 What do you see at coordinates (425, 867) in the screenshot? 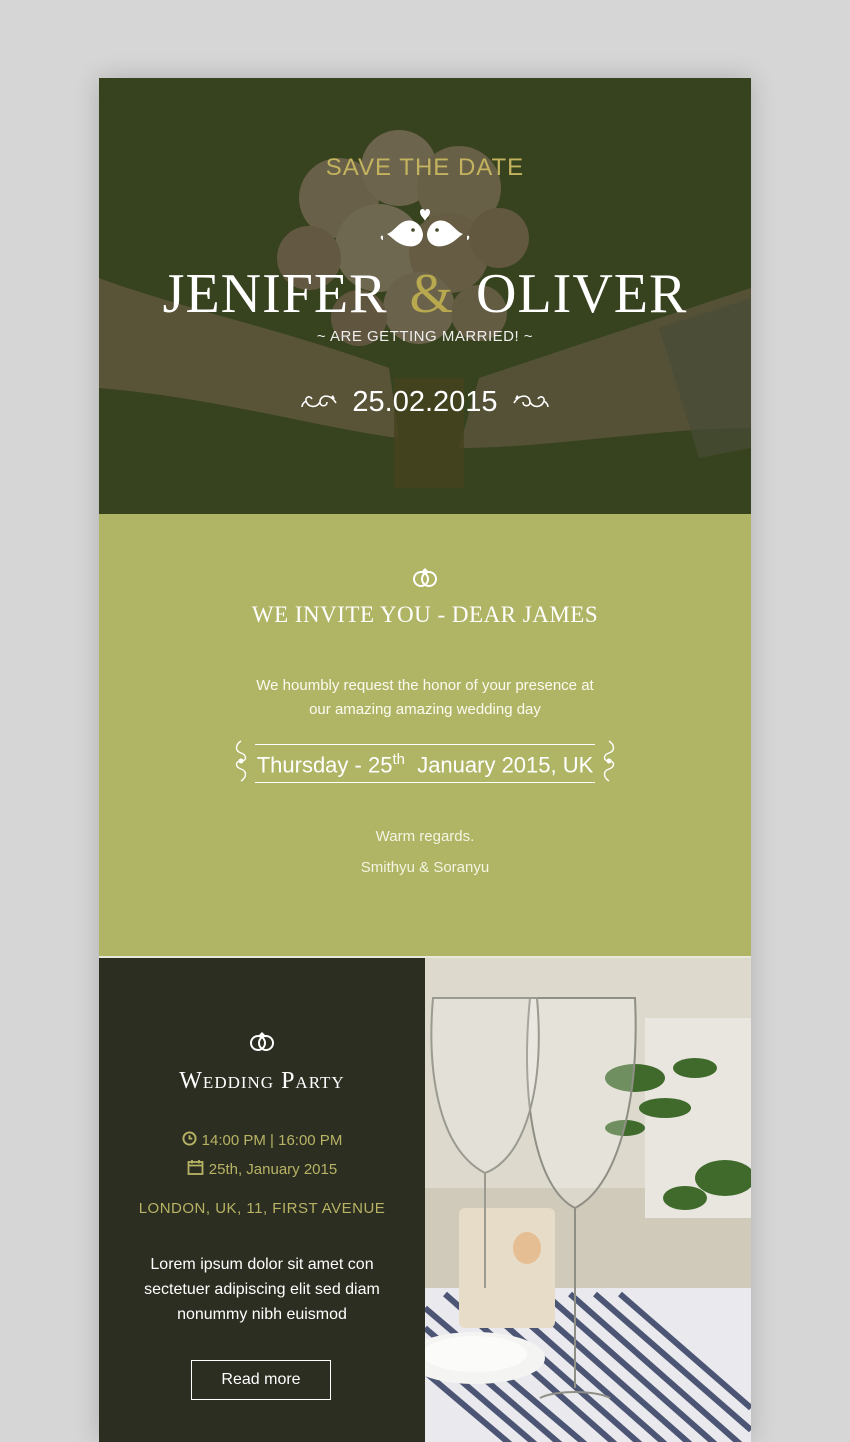
I see `signature-names: Smithyu & Soranyu` at bounding box center [425, 867].